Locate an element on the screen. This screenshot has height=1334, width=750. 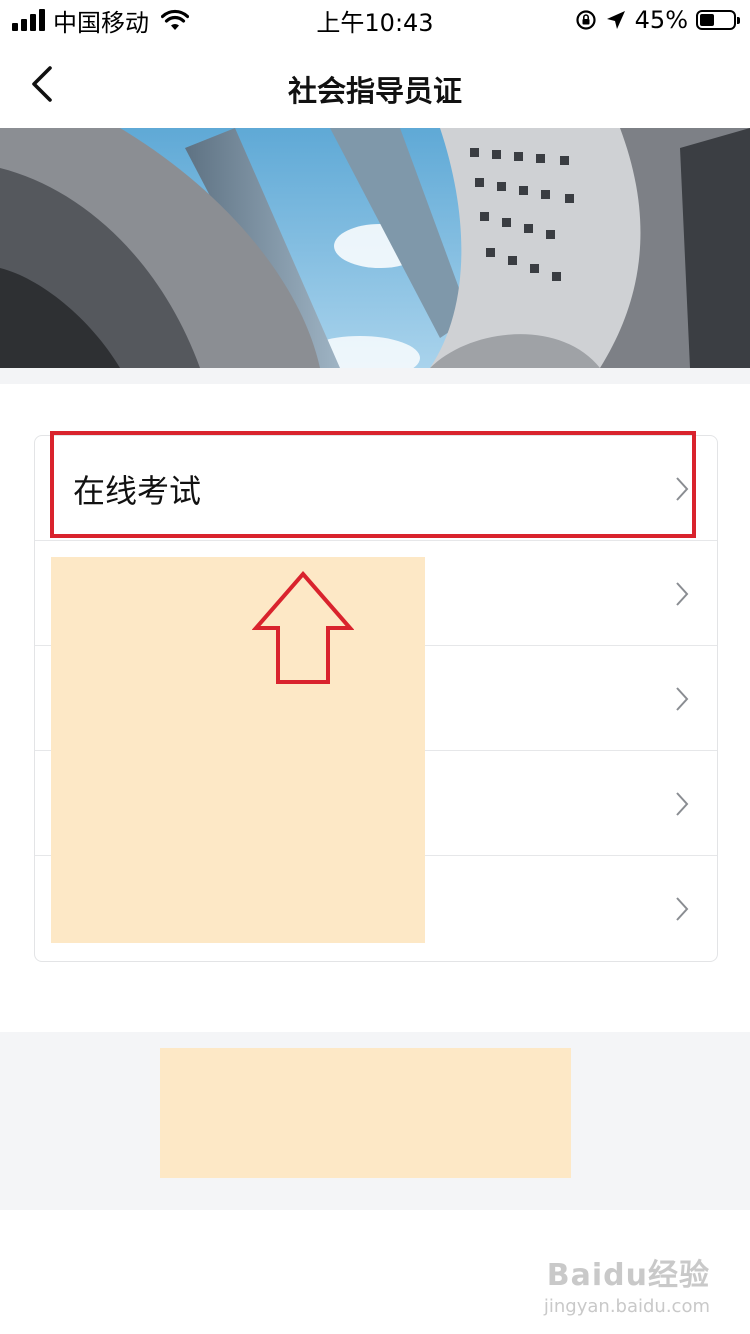
page-title: 社会指导员证 is located at coordinates (374, 91).